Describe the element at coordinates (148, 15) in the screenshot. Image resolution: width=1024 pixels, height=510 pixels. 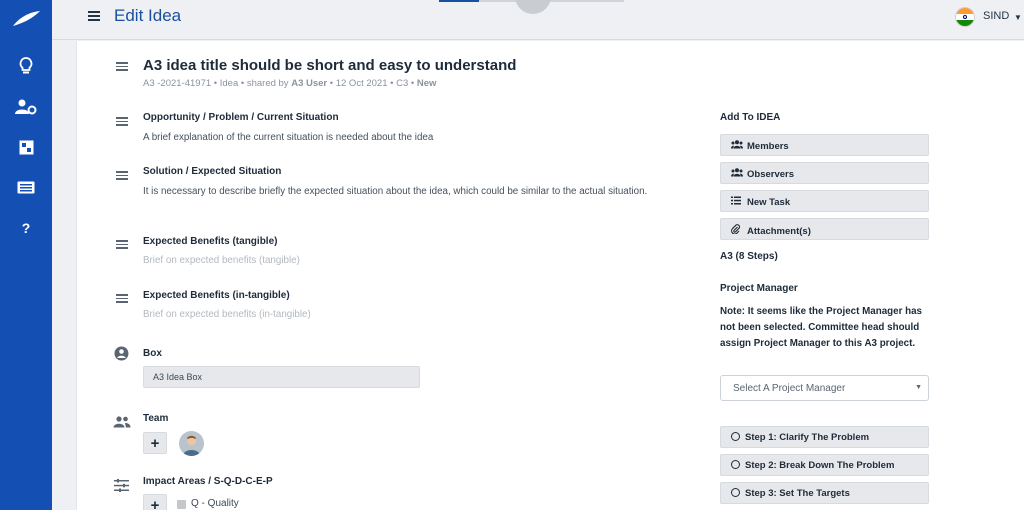
I see `page-title: Edit Idea` at that location.